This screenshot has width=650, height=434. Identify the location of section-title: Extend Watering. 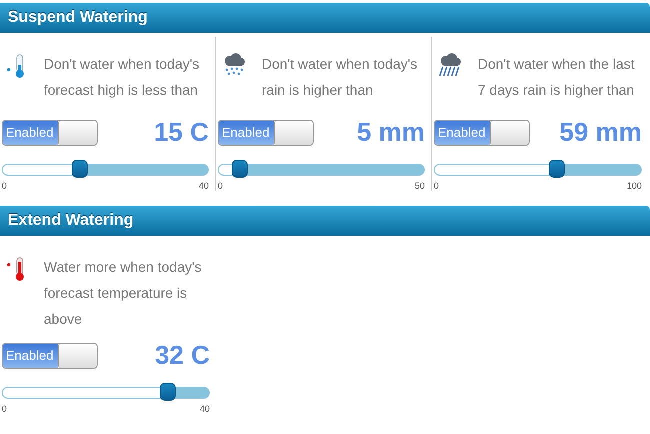
(71, 221).